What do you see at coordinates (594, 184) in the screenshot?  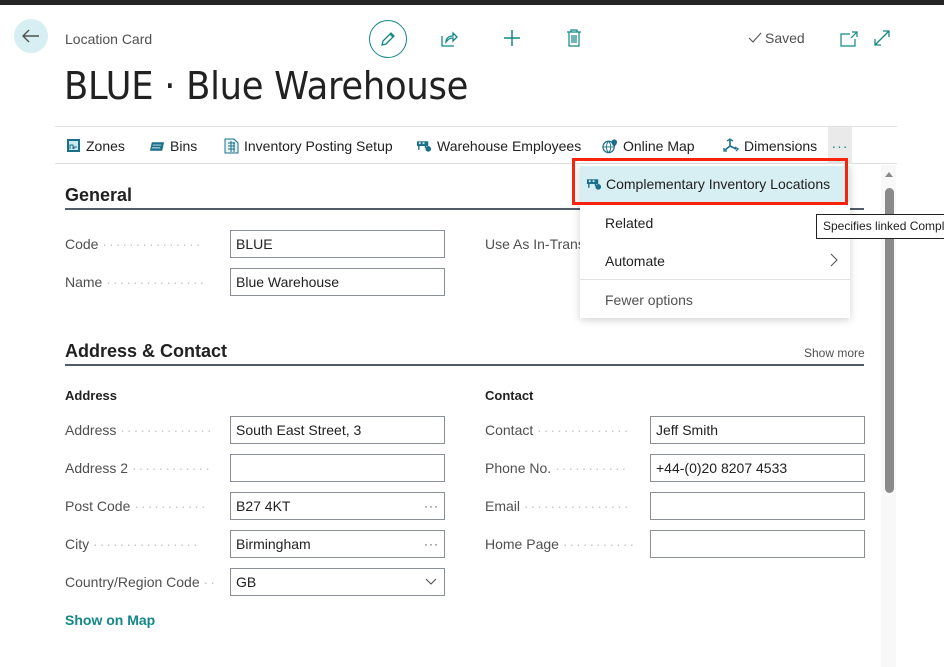 I see `complementary-locations-icon` at bounding box center [594, 184].